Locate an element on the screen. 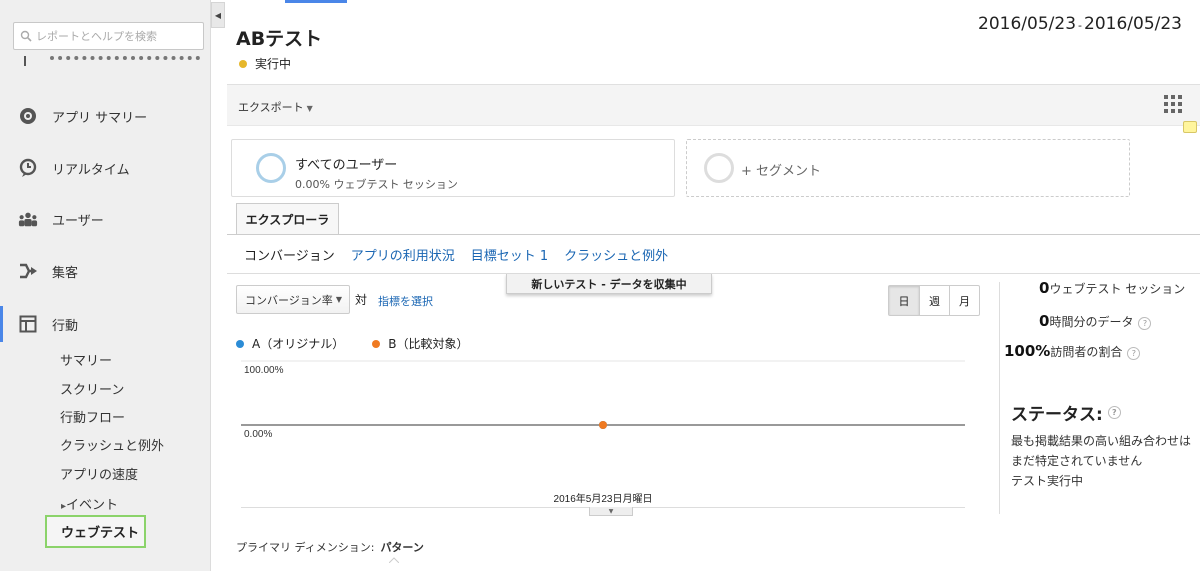  sidebar-subitem-crashes: クラッシュと例外 is located at coordinates (112, 444).